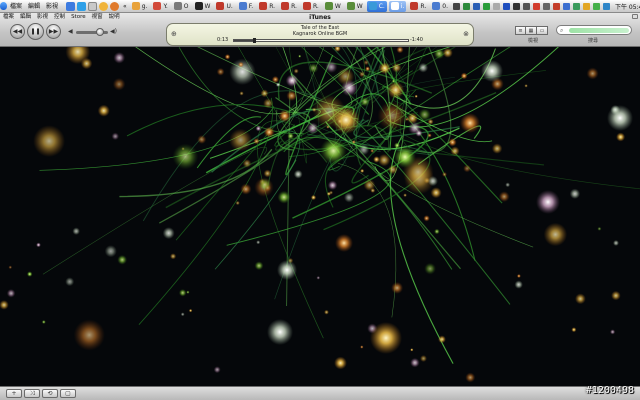  What do you see at coordinates (607, 6) in the screenshot?
I see `globe-icon` at bounding box center [607, 6].